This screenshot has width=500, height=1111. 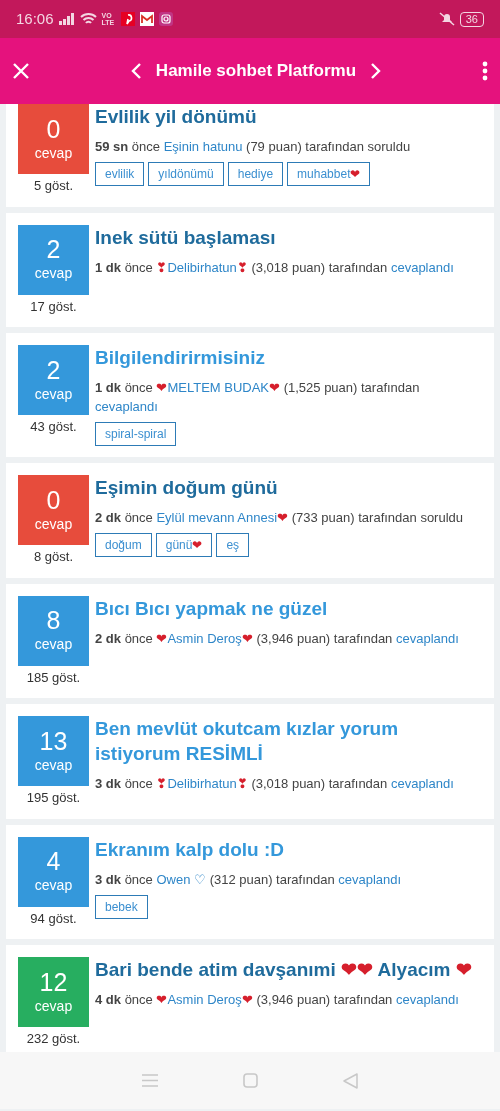 What do you see at coordinates (288, 116) in the screenshot?
I see `question-title-link: Evlilik yil dönümü` at bounding box center [288, 116].